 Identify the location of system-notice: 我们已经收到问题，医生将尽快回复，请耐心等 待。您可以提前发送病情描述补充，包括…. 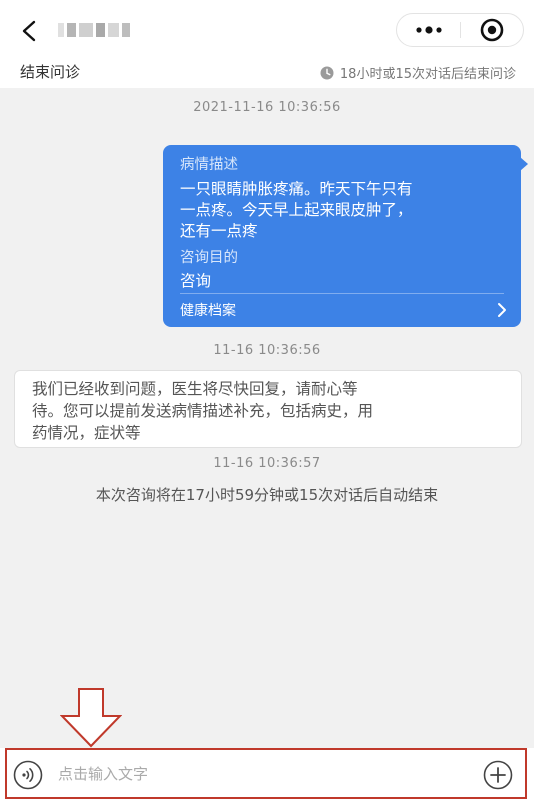
(268, 409).